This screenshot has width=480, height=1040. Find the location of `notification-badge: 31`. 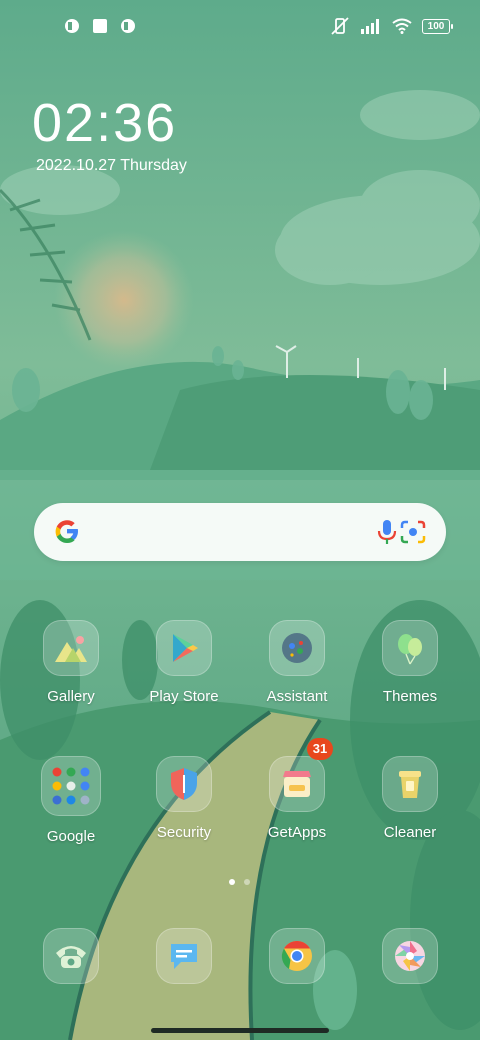

notification-badge: 31 is located at coordinates (320, 749).